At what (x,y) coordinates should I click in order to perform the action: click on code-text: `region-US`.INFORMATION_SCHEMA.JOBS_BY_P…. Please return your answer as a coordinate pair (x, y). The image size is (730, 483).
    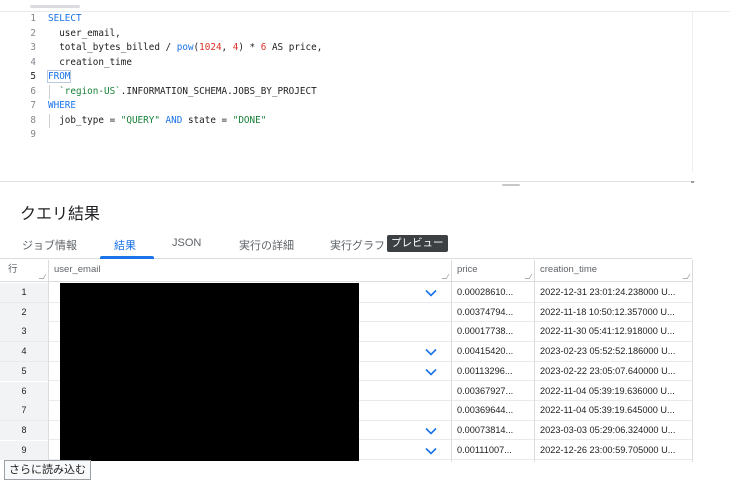
    Looking at the image, I should click on (182, 92).